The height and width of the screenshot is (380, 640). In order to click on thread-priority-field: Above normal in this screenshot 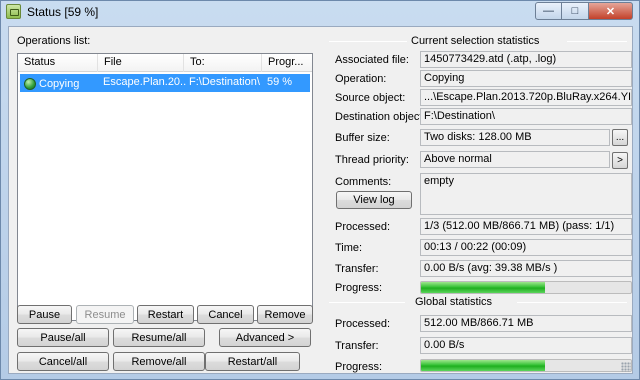, I will do `click(515, 159)`.